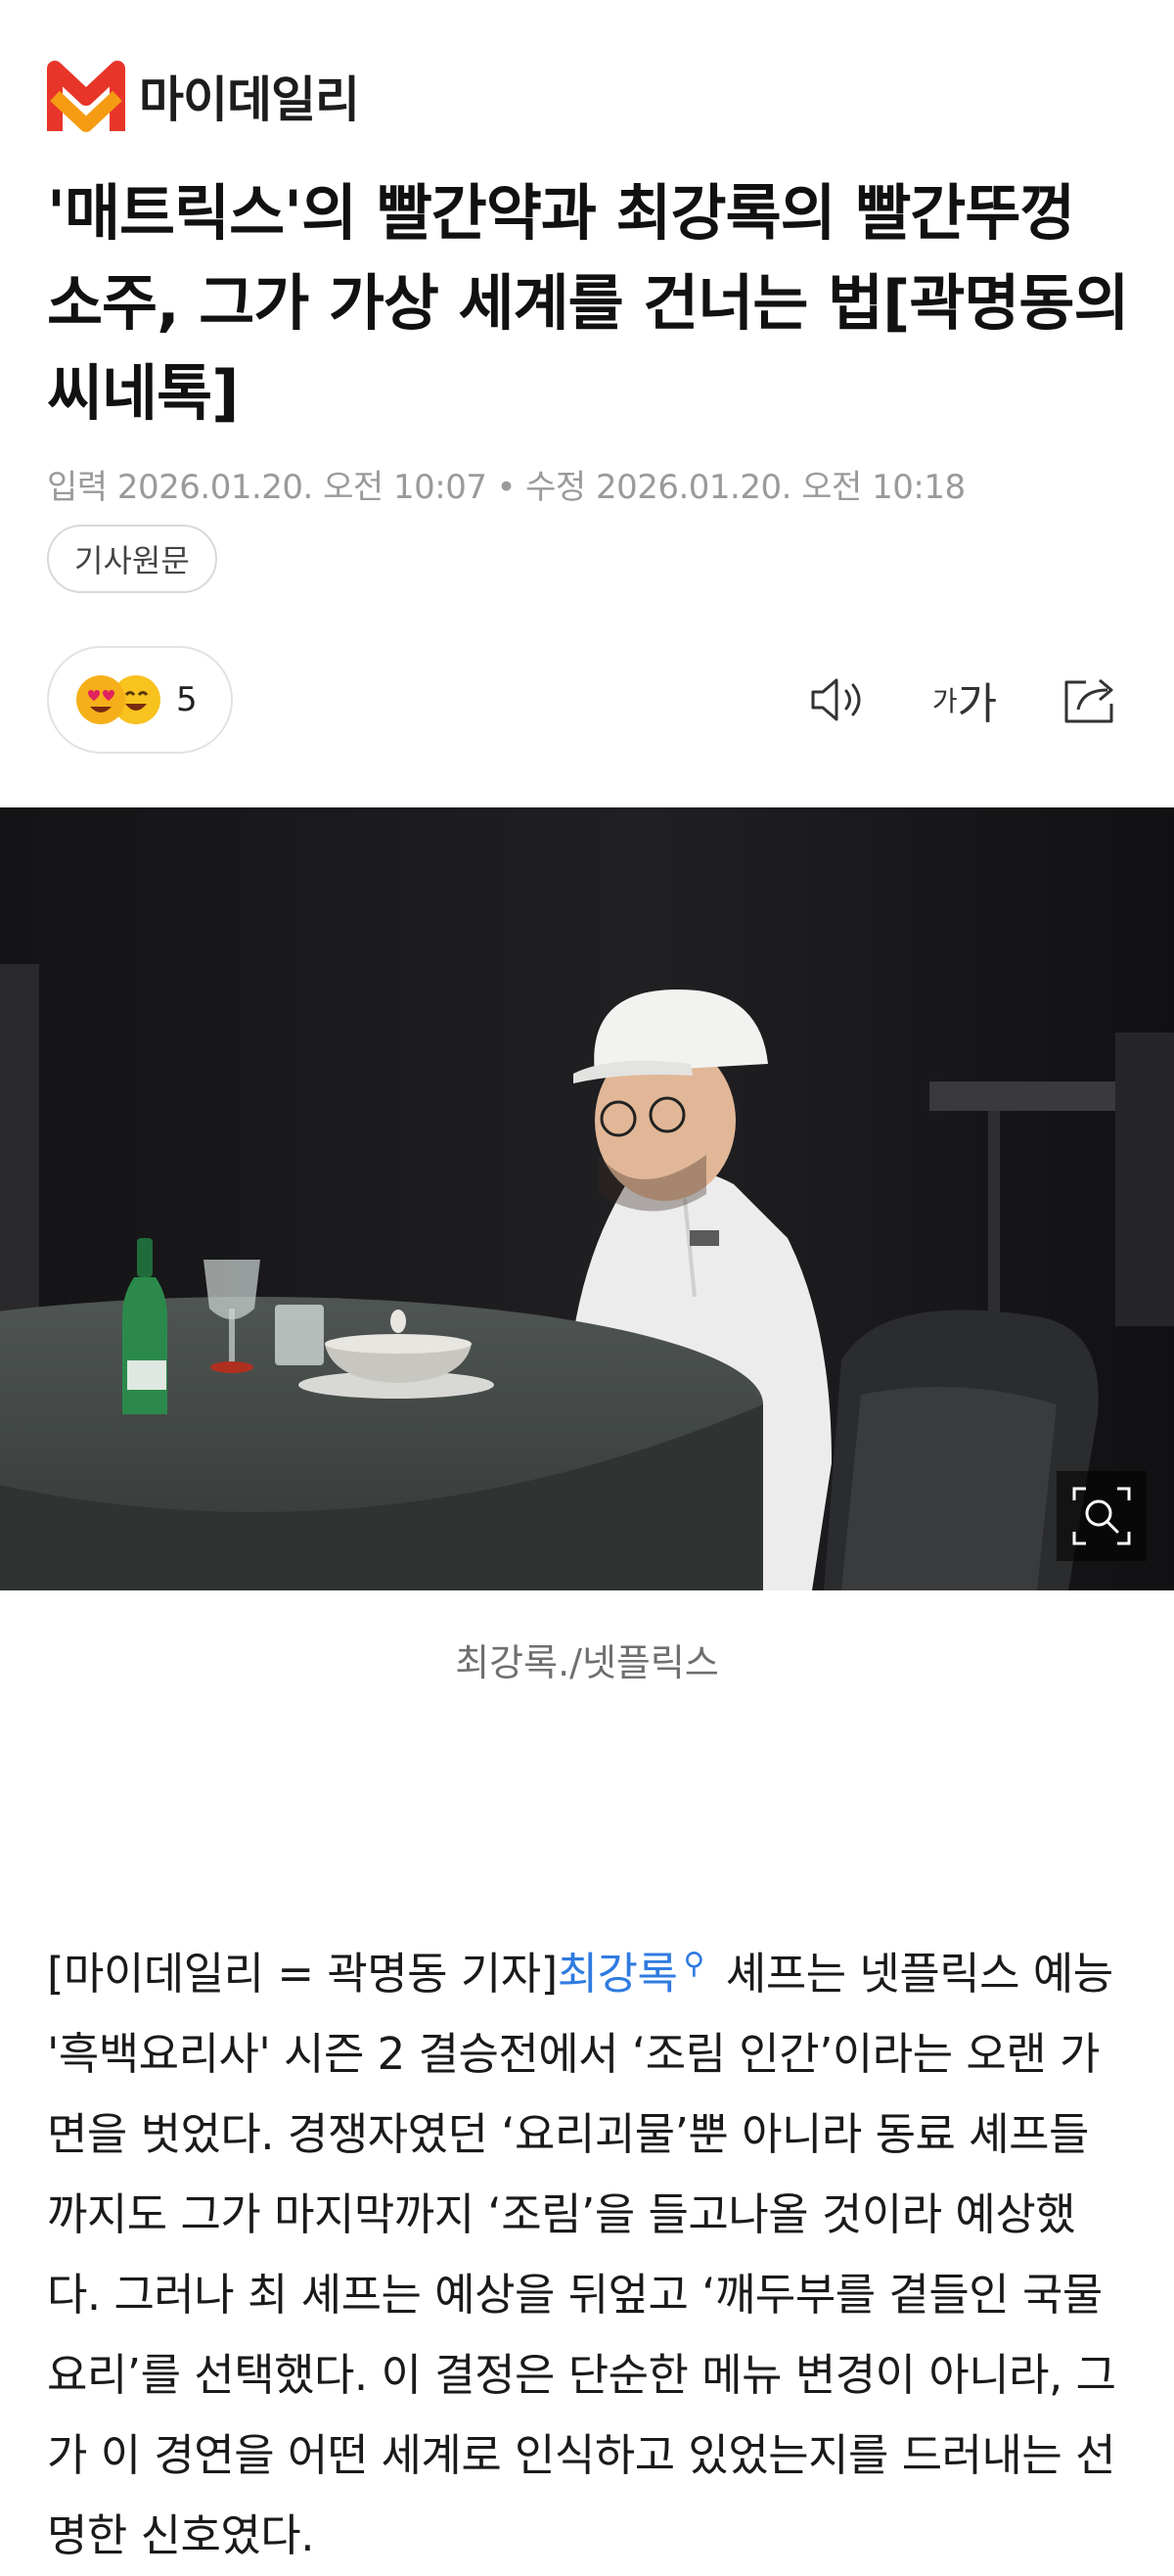  Describe the element at coordinates (249, 99) in the screenshot. I see `logo-text: 마이데일리` at that location.